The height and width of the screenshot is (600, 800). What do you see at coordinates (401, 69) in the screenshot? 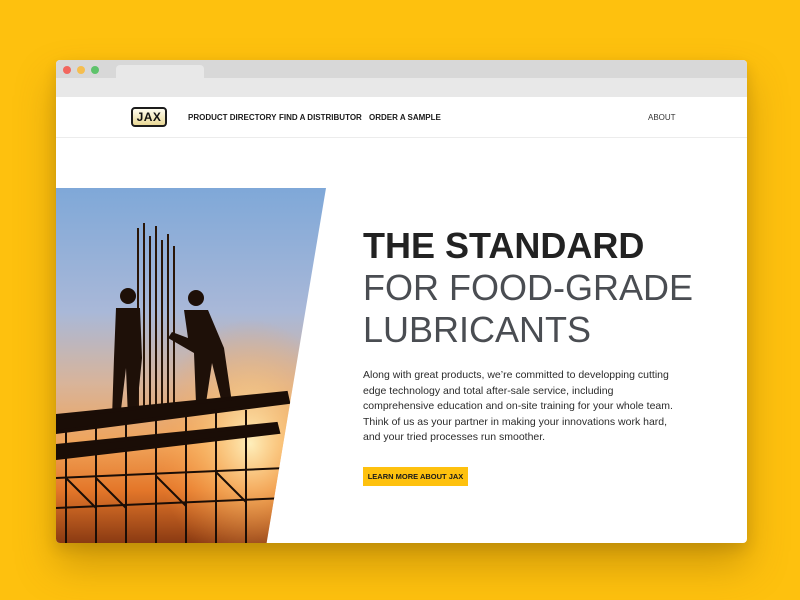
I see `browser-tab-strip` at bounding box center [401, 69].